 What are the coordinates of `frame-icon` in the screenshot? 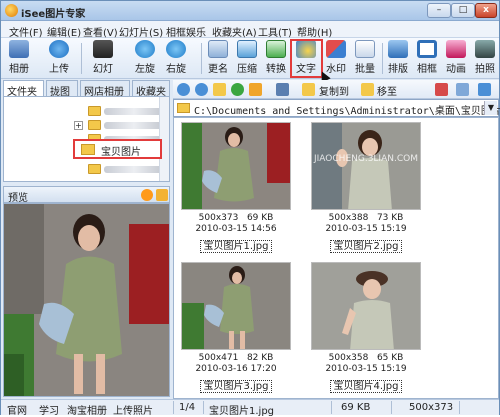 It's located at (427, 49).